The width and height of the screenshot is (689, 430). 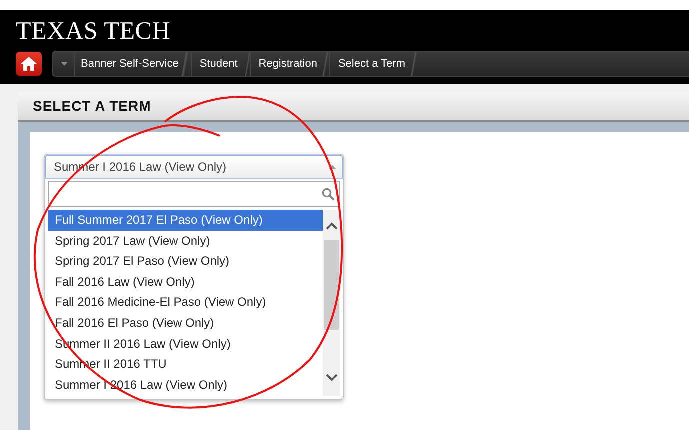 What do you see at coordinates (373, 64) in the screenshot?
I see `breadcrumb-link: Select a Term` at bounding box center [373, 64].